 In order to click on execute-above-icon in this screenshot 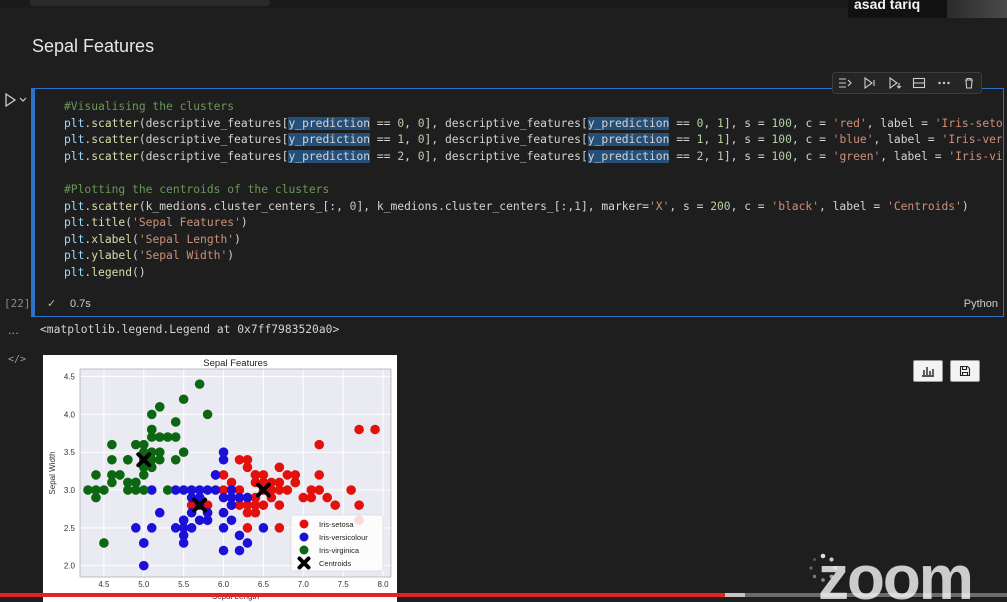, I will do `click(870, 83)`.